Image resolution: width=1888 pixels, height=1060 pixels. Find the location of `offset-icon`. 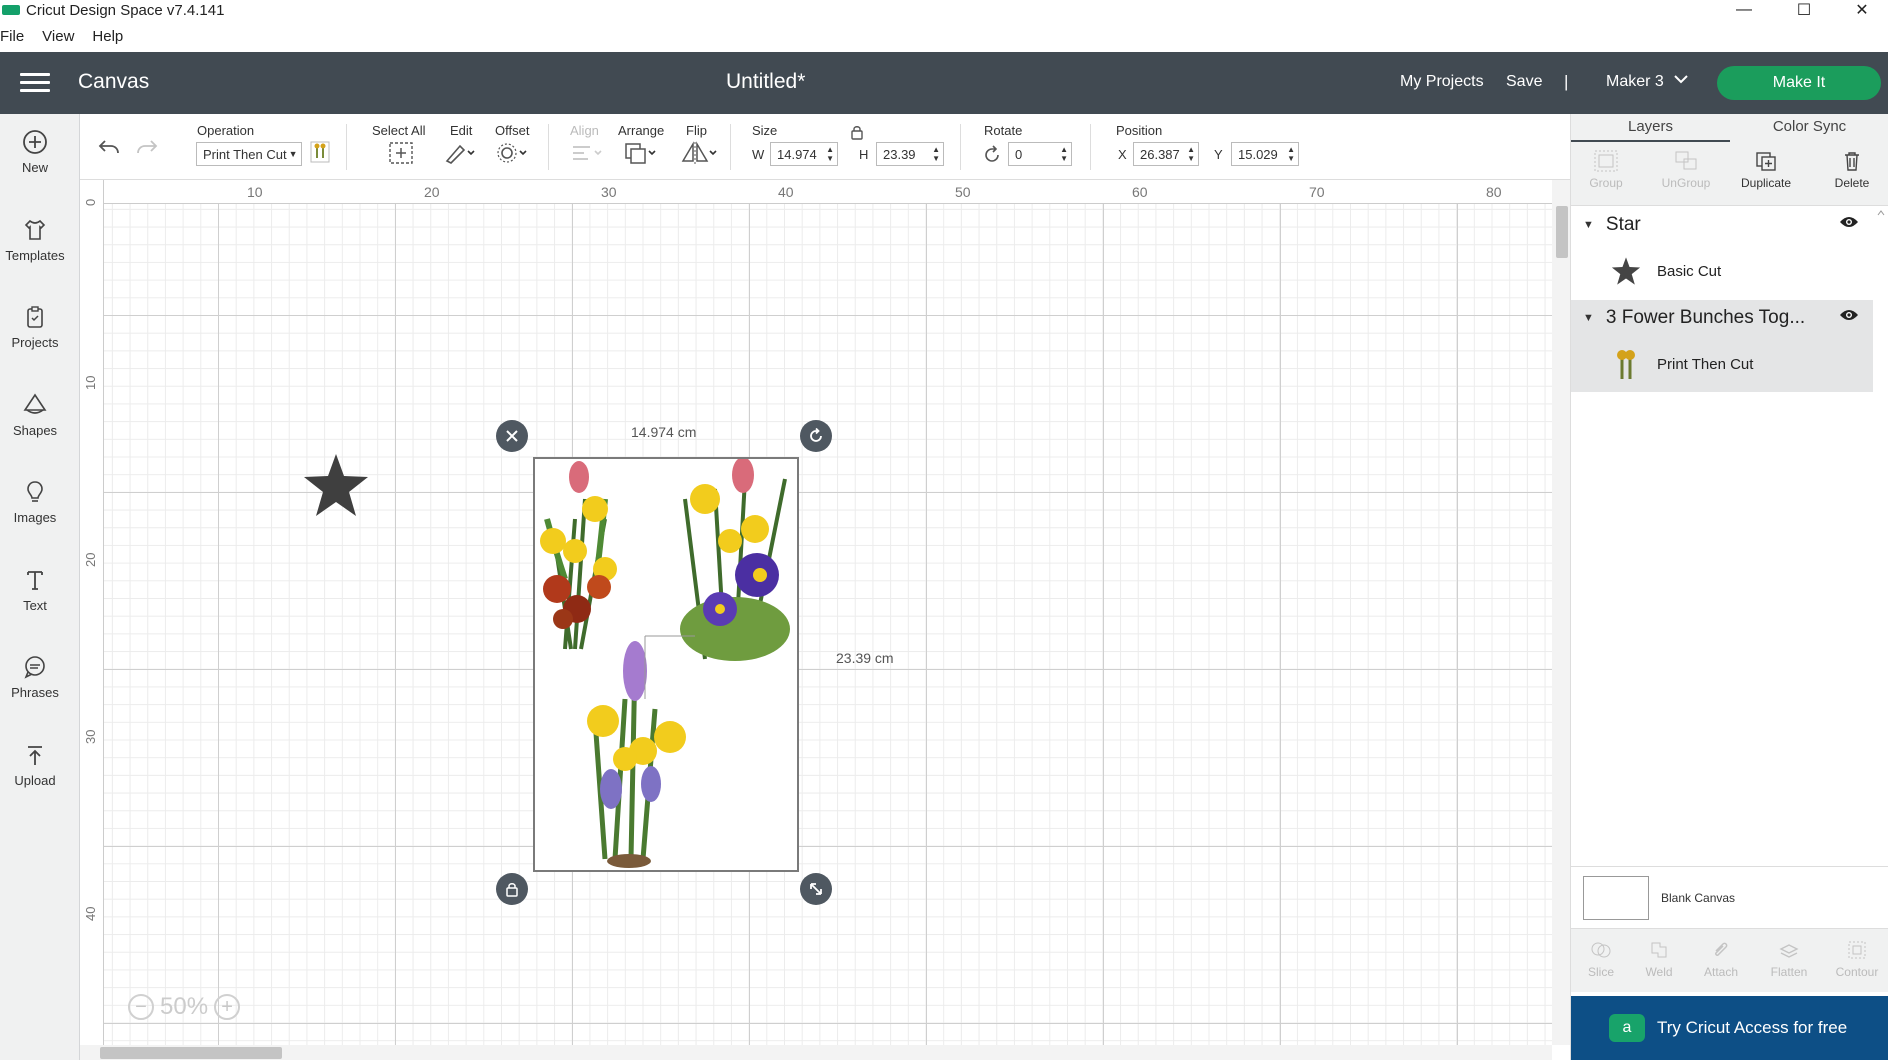

offset-icon is located at coordinates (512, 153).